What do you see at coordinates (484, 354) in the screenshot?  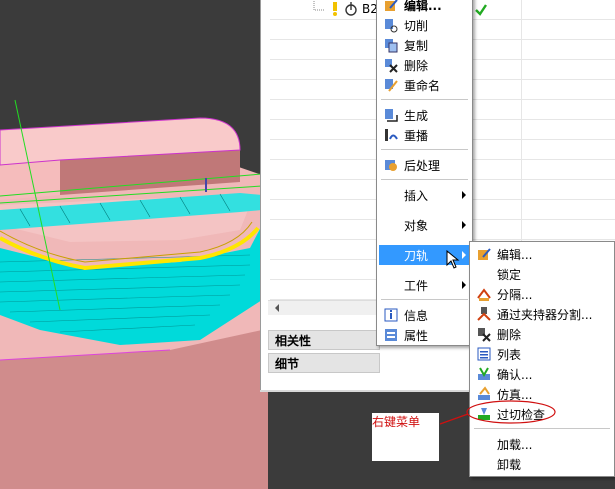 I see `list-icon` at bounding box center [484, 354].